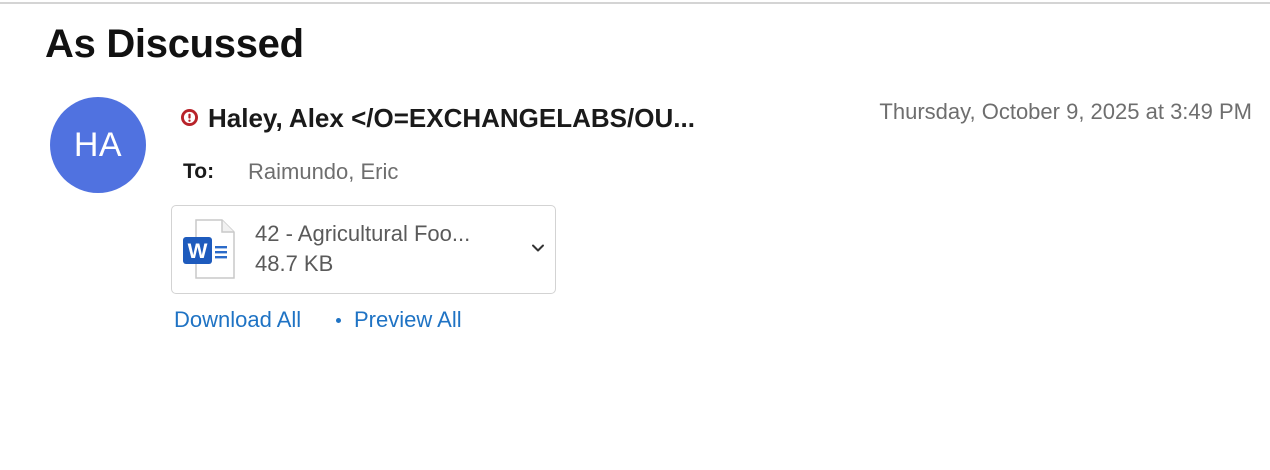  What do you see at coordinates (408, 320) in the screenshot?
I see `preview-all-link: Preview All` at bounding box center [408, 320].